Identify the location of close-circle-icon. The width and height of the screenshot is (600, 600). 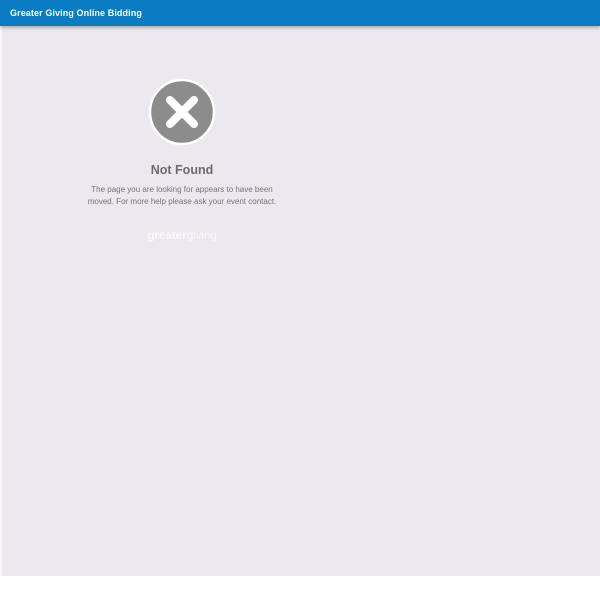
(182, 112).